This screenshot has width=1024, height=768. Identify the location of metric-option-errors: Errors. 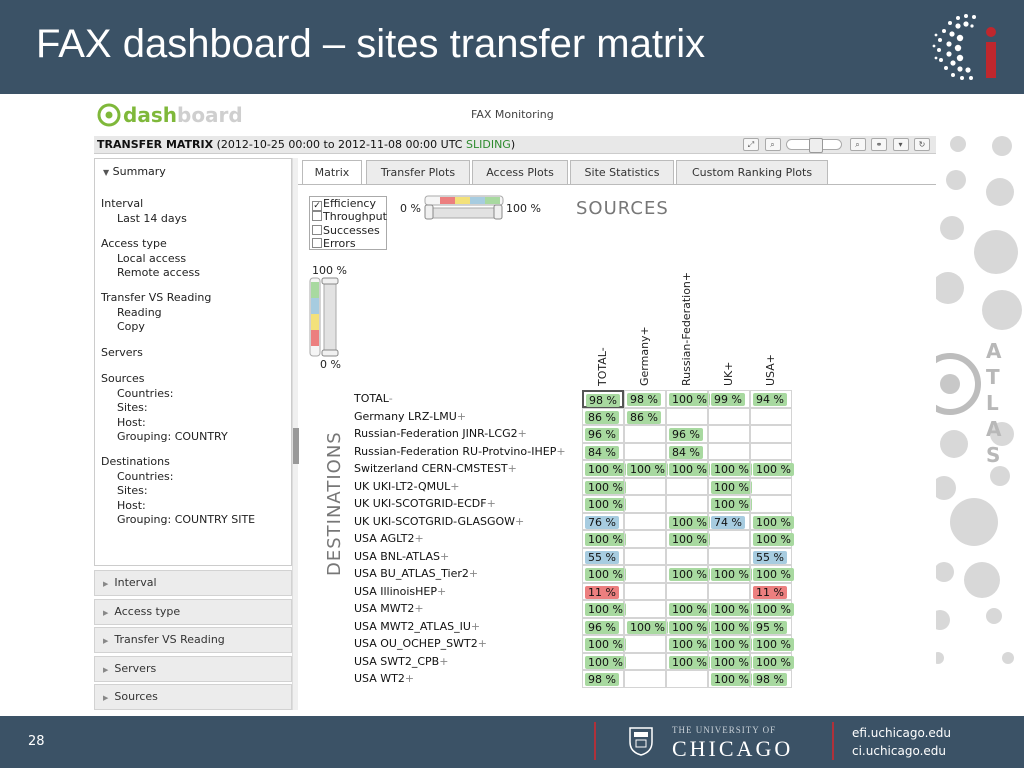
(348, 243).